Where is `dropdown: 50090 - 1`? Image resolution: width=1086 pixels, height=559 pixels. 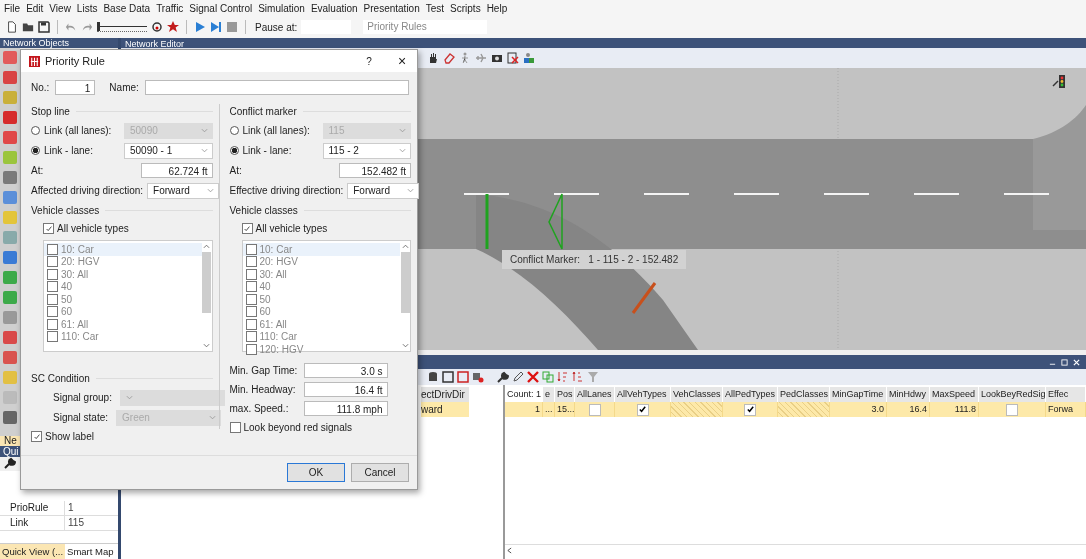
dropdown: 50090 - 1 is located at coordinates (168, 150).